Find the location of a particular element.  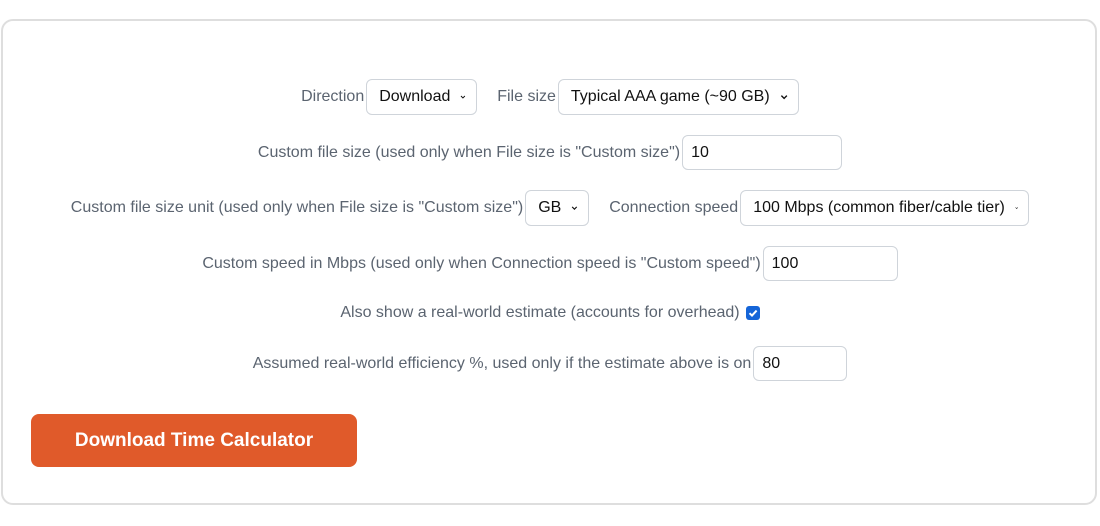

efficiency-input: 80 is located at coordinates (800, 363).